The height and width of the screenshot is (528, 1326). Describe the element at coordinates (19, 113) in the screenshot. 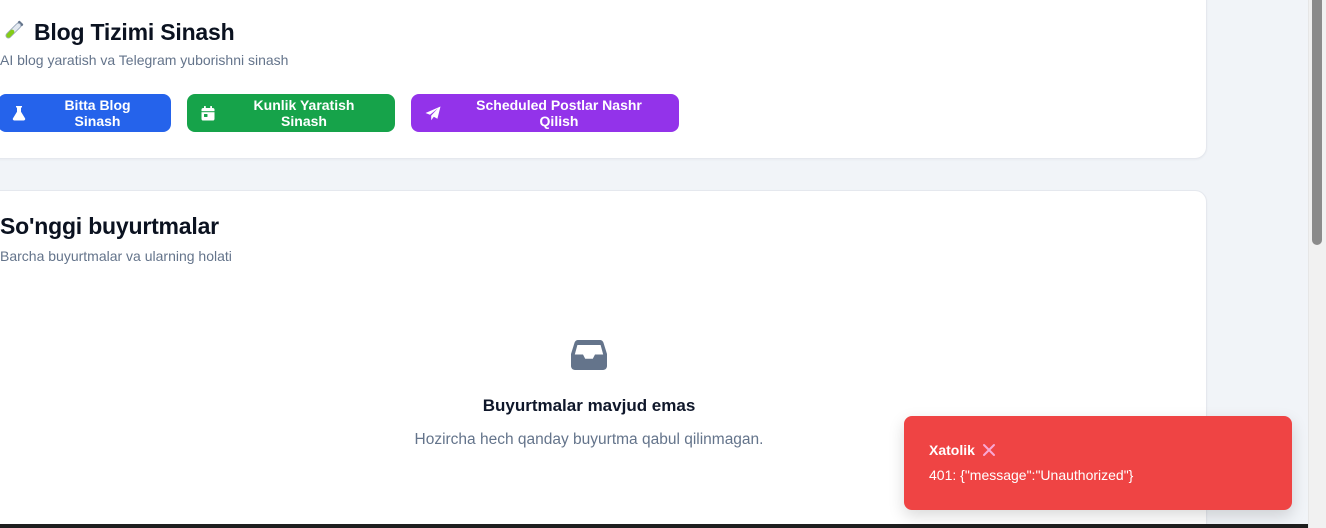

I see `flask-icon` at that location.